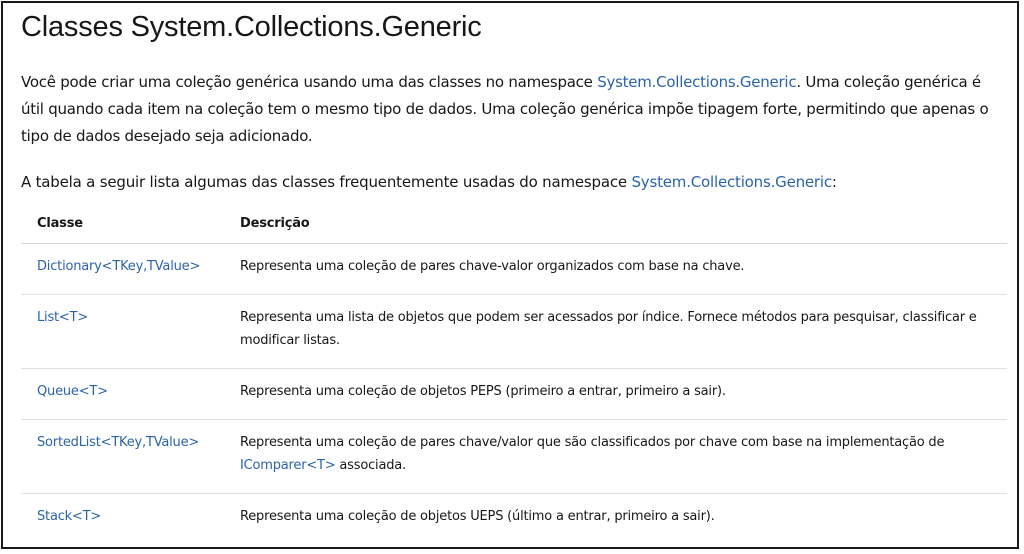 The height and width of the screenshot is (554, 1024). What do you see at coordinates (731, 182) in the screenshot?
I see `namespace-link-table-intro: System.Collections.Generic` at bounding box center [731, 182].